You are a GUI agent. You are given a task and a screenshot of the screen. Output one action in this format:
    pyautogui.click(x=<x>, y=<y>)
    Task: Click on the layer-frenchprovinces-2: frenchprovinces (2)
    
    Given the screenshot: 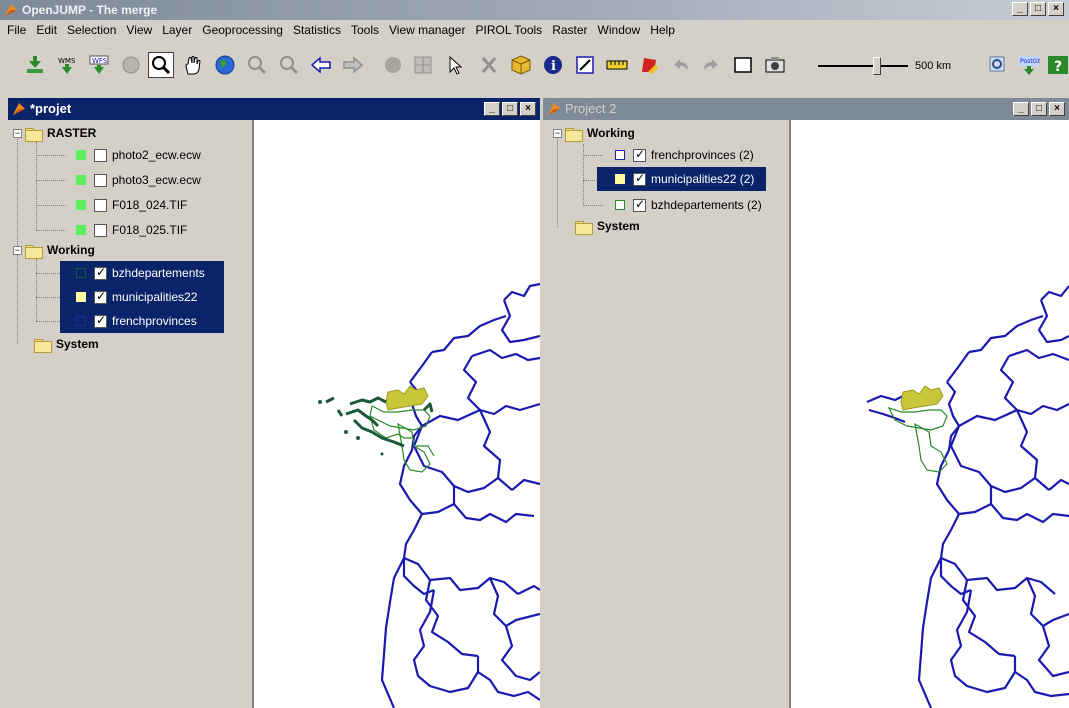 What is the action you would take?
    pyautogui.click(x=684, y=155)
    